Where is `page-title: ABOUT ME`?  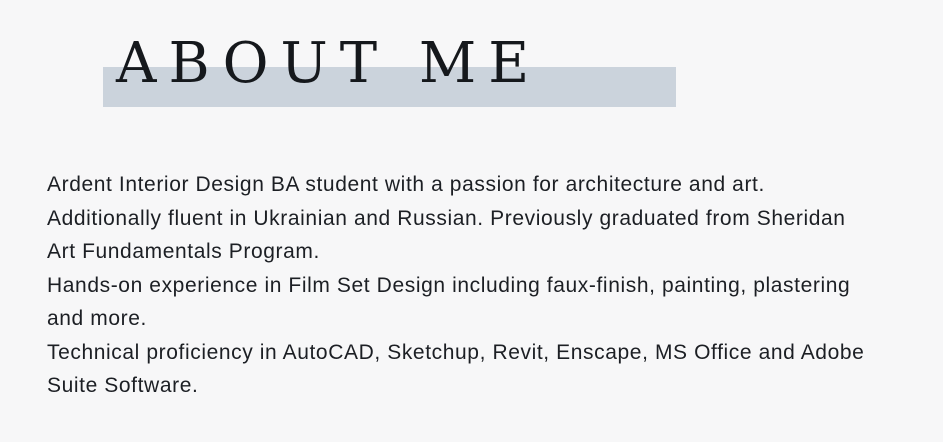 page-title: ABOUT ME is located at coordinates (329, 63).